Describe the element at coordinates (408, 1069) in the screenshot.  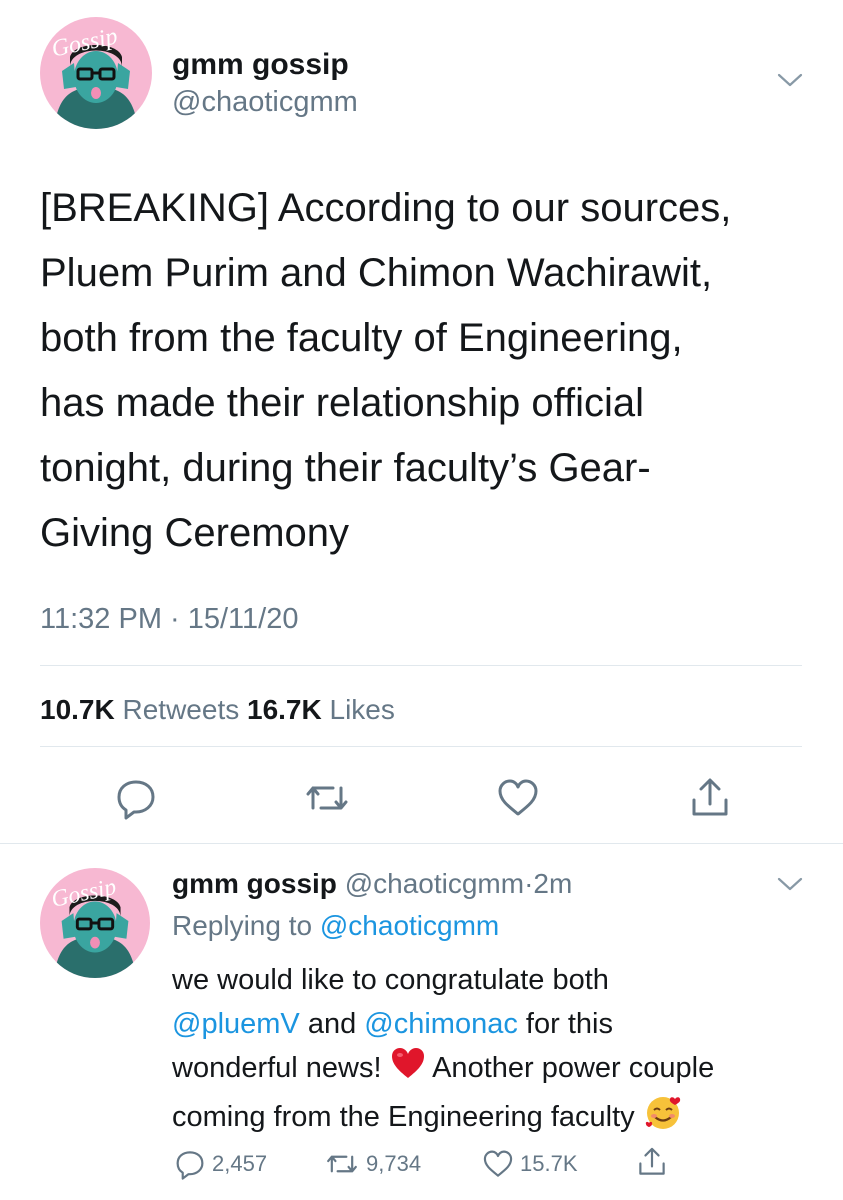
I see `red-heart-emoji` at that location.